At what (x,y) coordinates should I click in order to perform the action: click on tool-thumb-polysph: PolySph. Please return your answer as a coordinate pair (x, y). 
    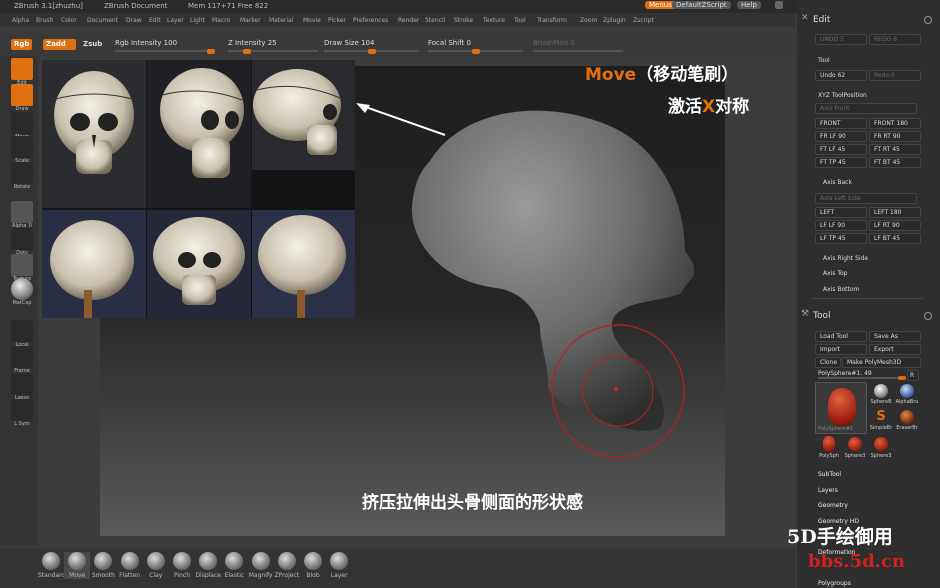
    Looking at the image, I should click on (829, 448).